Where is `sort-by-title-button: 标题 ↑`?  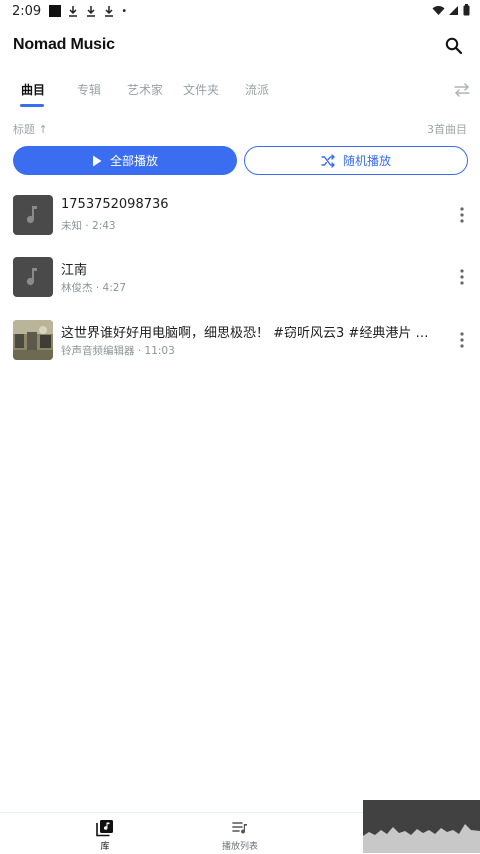
sort-by-title-button: 标题 ↑ is located at coordinates (30, 129).